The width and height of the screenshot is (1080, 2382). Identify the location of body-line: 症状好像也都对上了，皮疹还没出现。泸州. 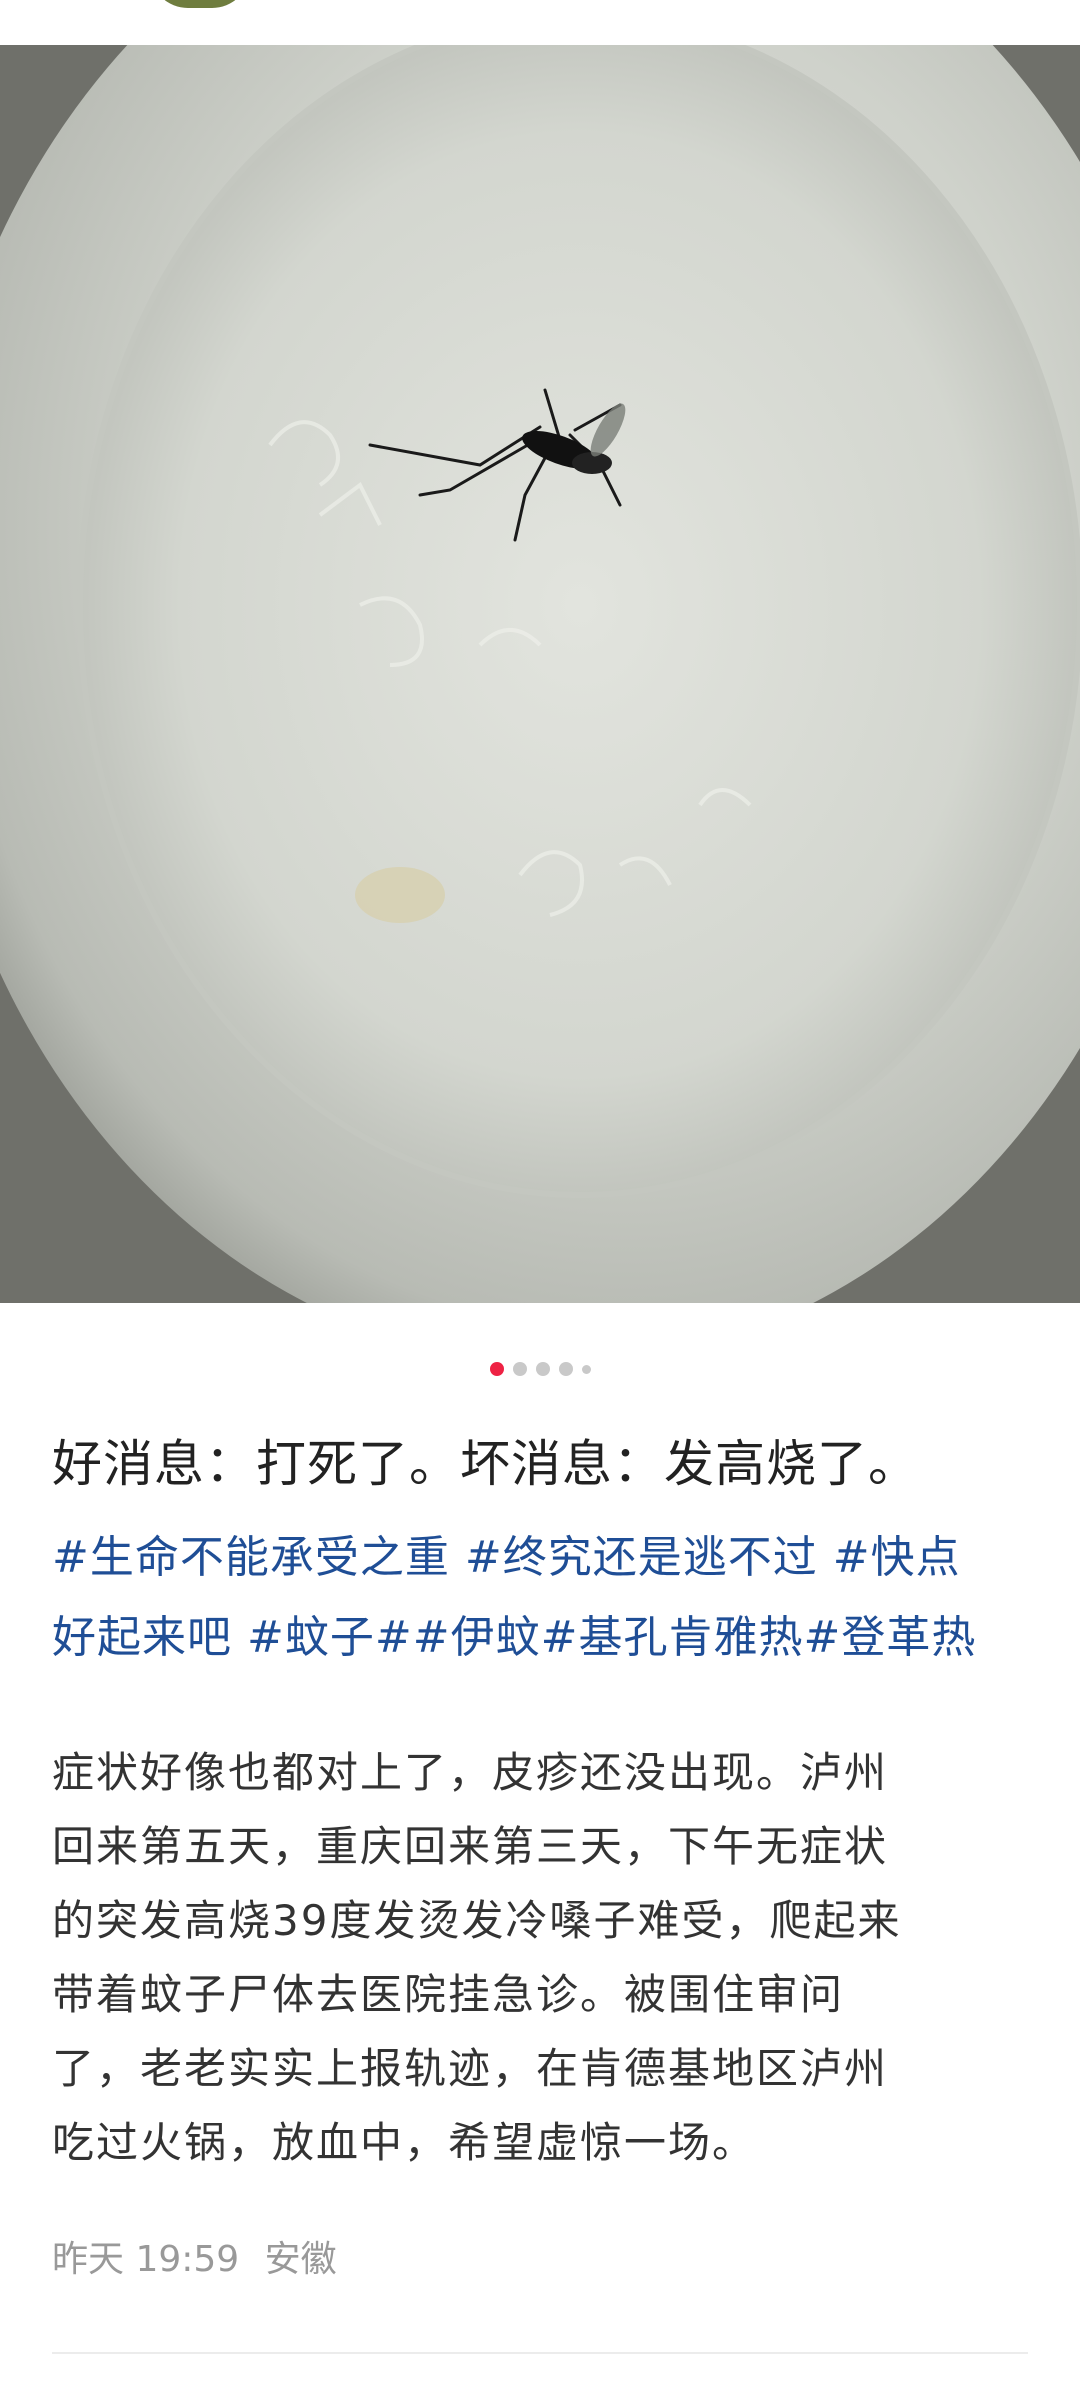
(470, 1772).